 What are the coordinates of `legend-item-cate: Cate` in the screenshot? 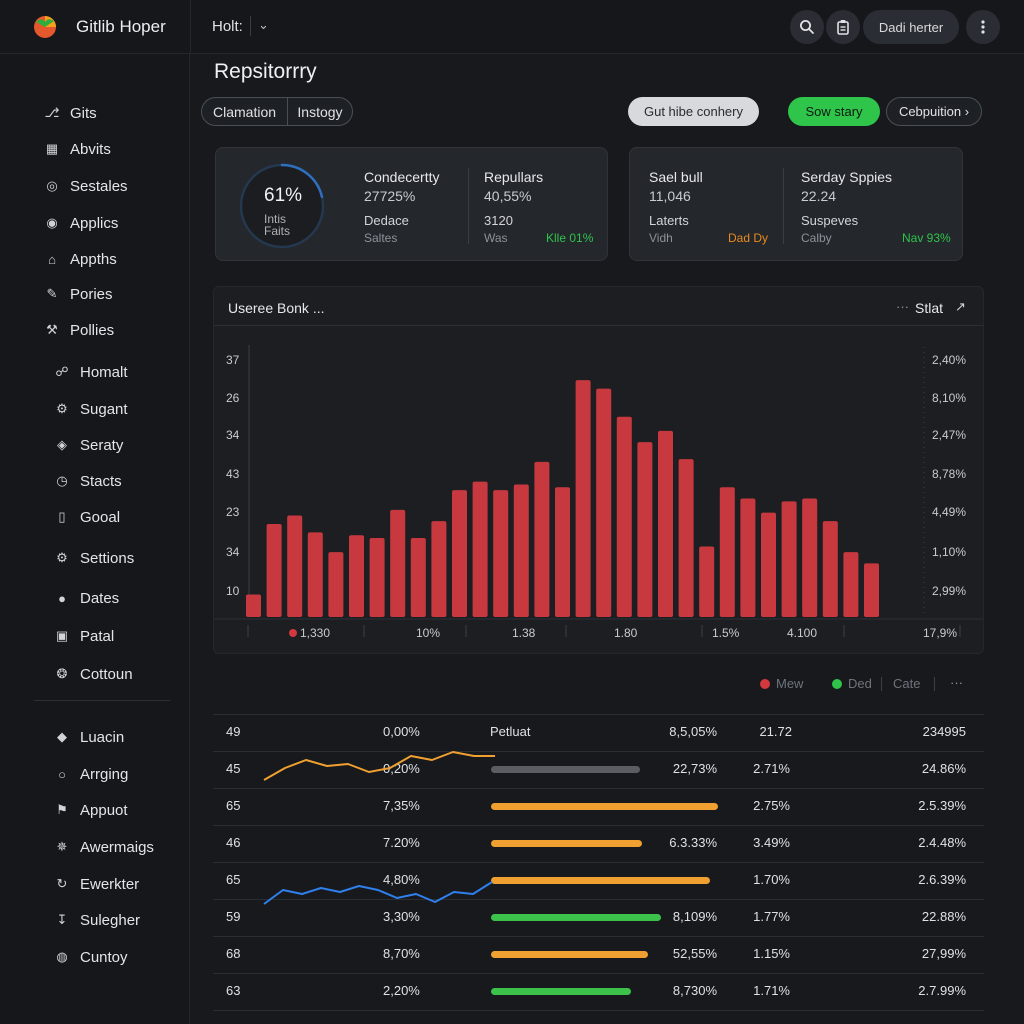 It's located at (906, 683).